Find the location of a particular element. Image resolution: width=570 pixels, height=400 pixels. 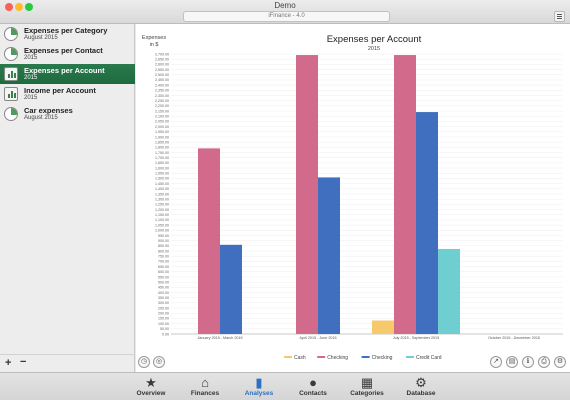

y-axis-label: Expenses is located at coordinates (154, 38).